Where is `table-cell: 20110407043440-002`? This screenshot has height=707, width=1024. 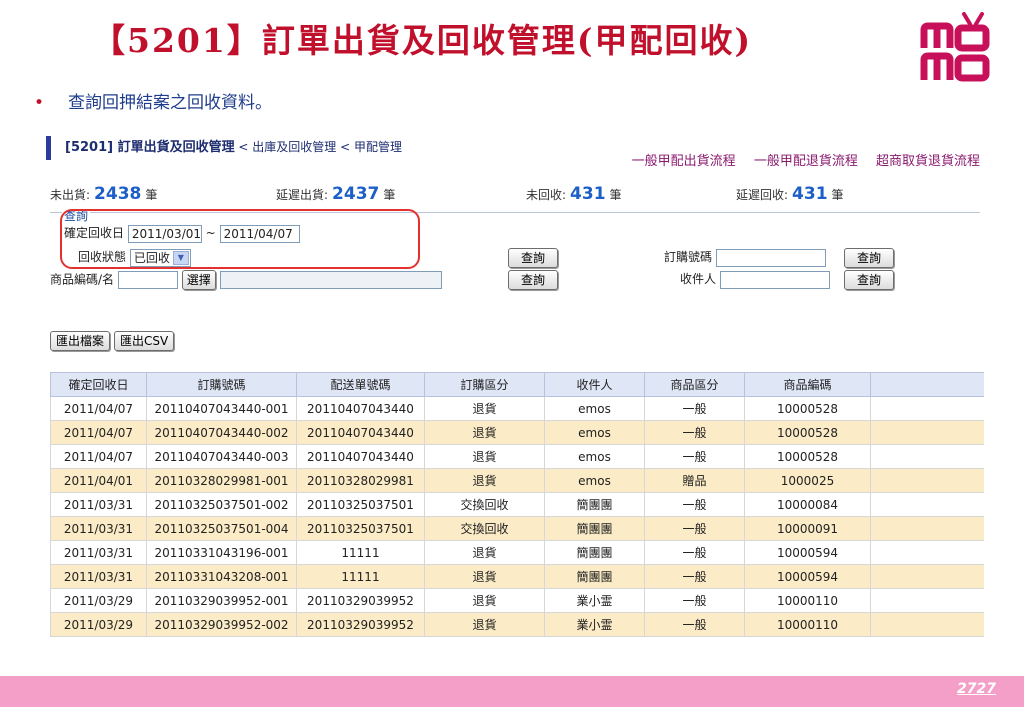
table-cell: 20110407043440-002 is located at coordinates (221, 432).